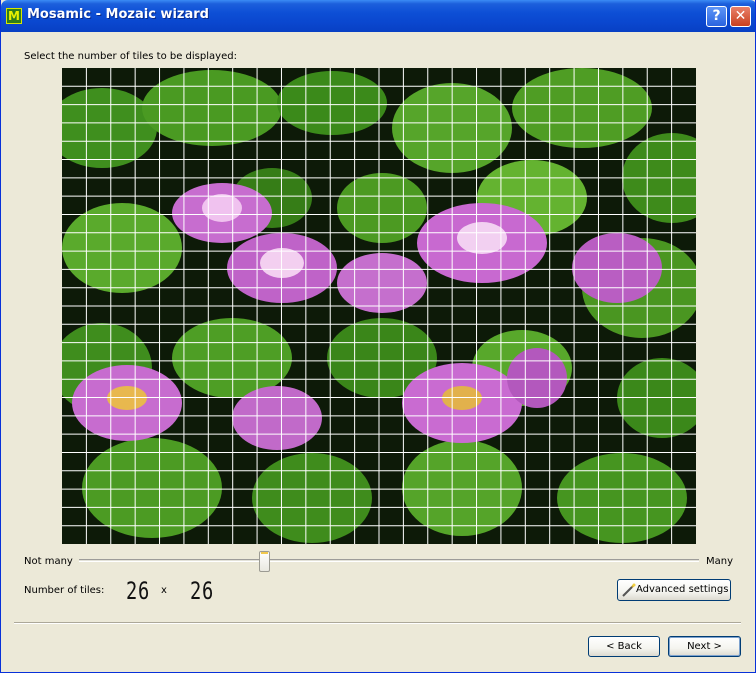 The image size is (756, 673). I want to click on tile-rows-value: 26, so click(202, 591).